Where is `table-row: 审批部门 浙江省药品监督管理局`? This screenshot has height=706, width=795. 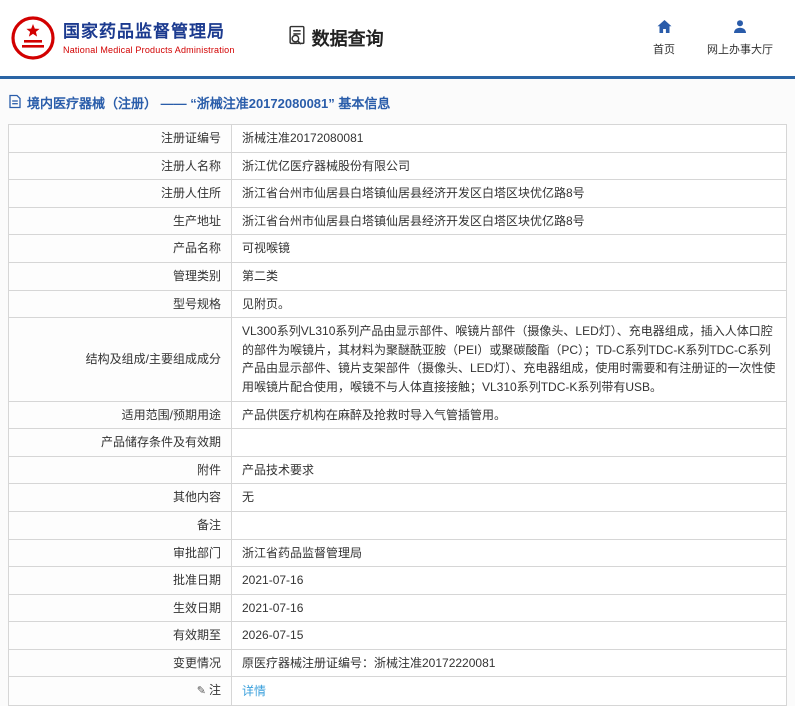
table-row: 审批部门 浙江省药品监督管理局 is located at coordinates (397, 553).